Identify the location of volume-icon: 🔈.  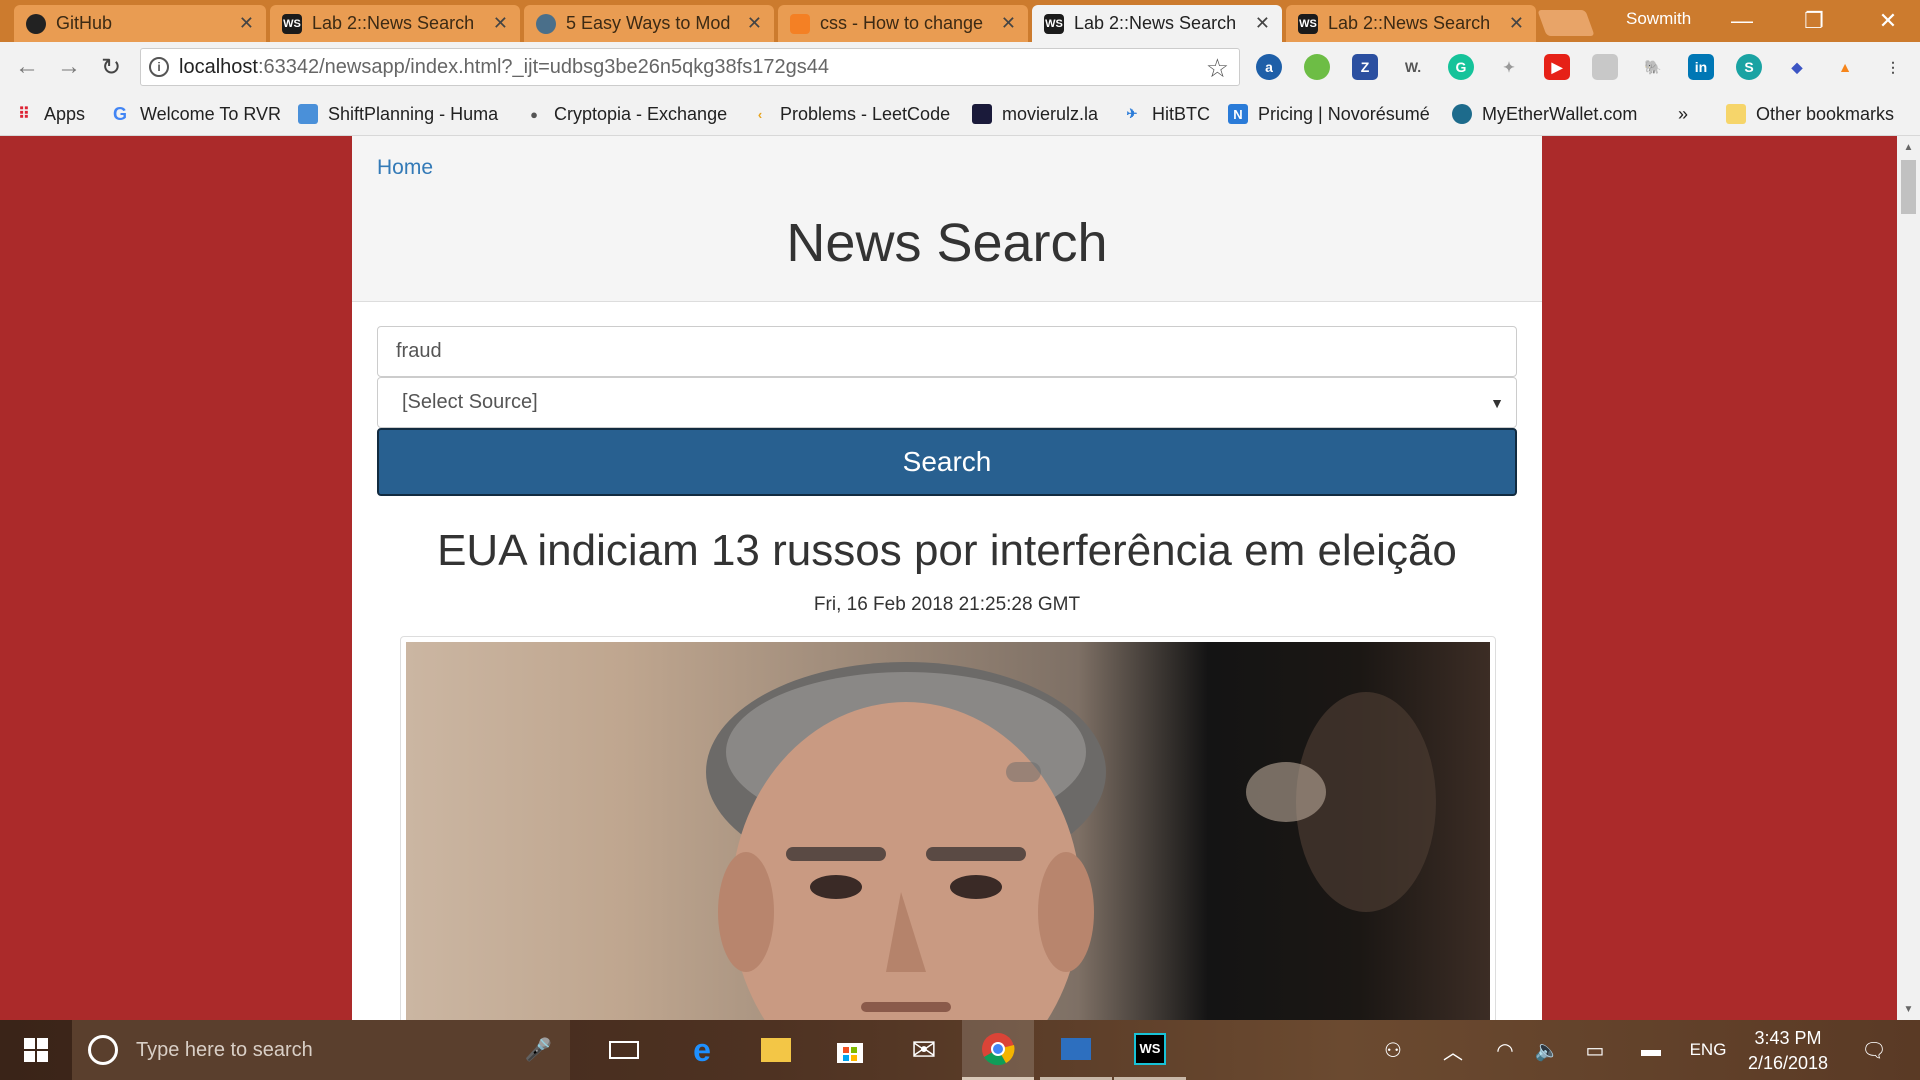
(1547, 1050).